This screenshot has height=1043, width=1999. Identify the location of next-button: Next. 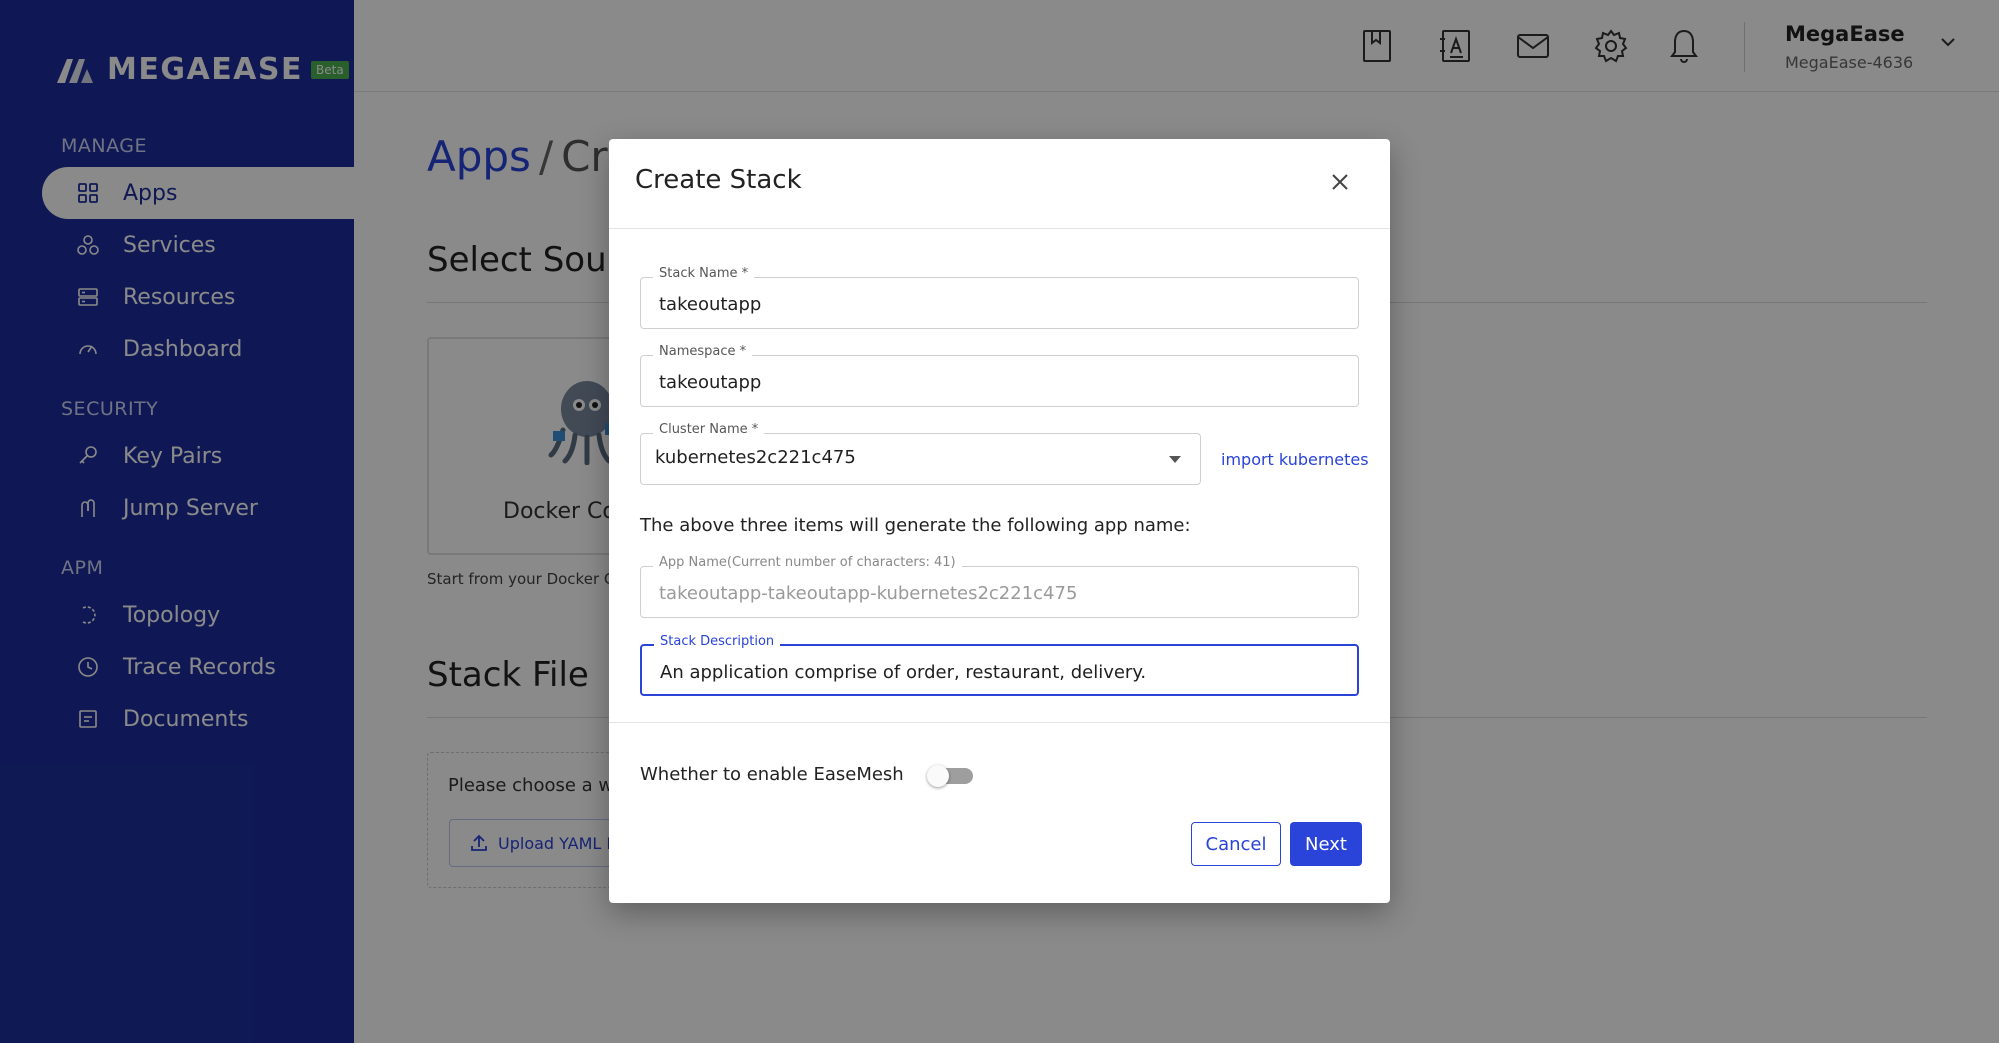
(1326, 844).